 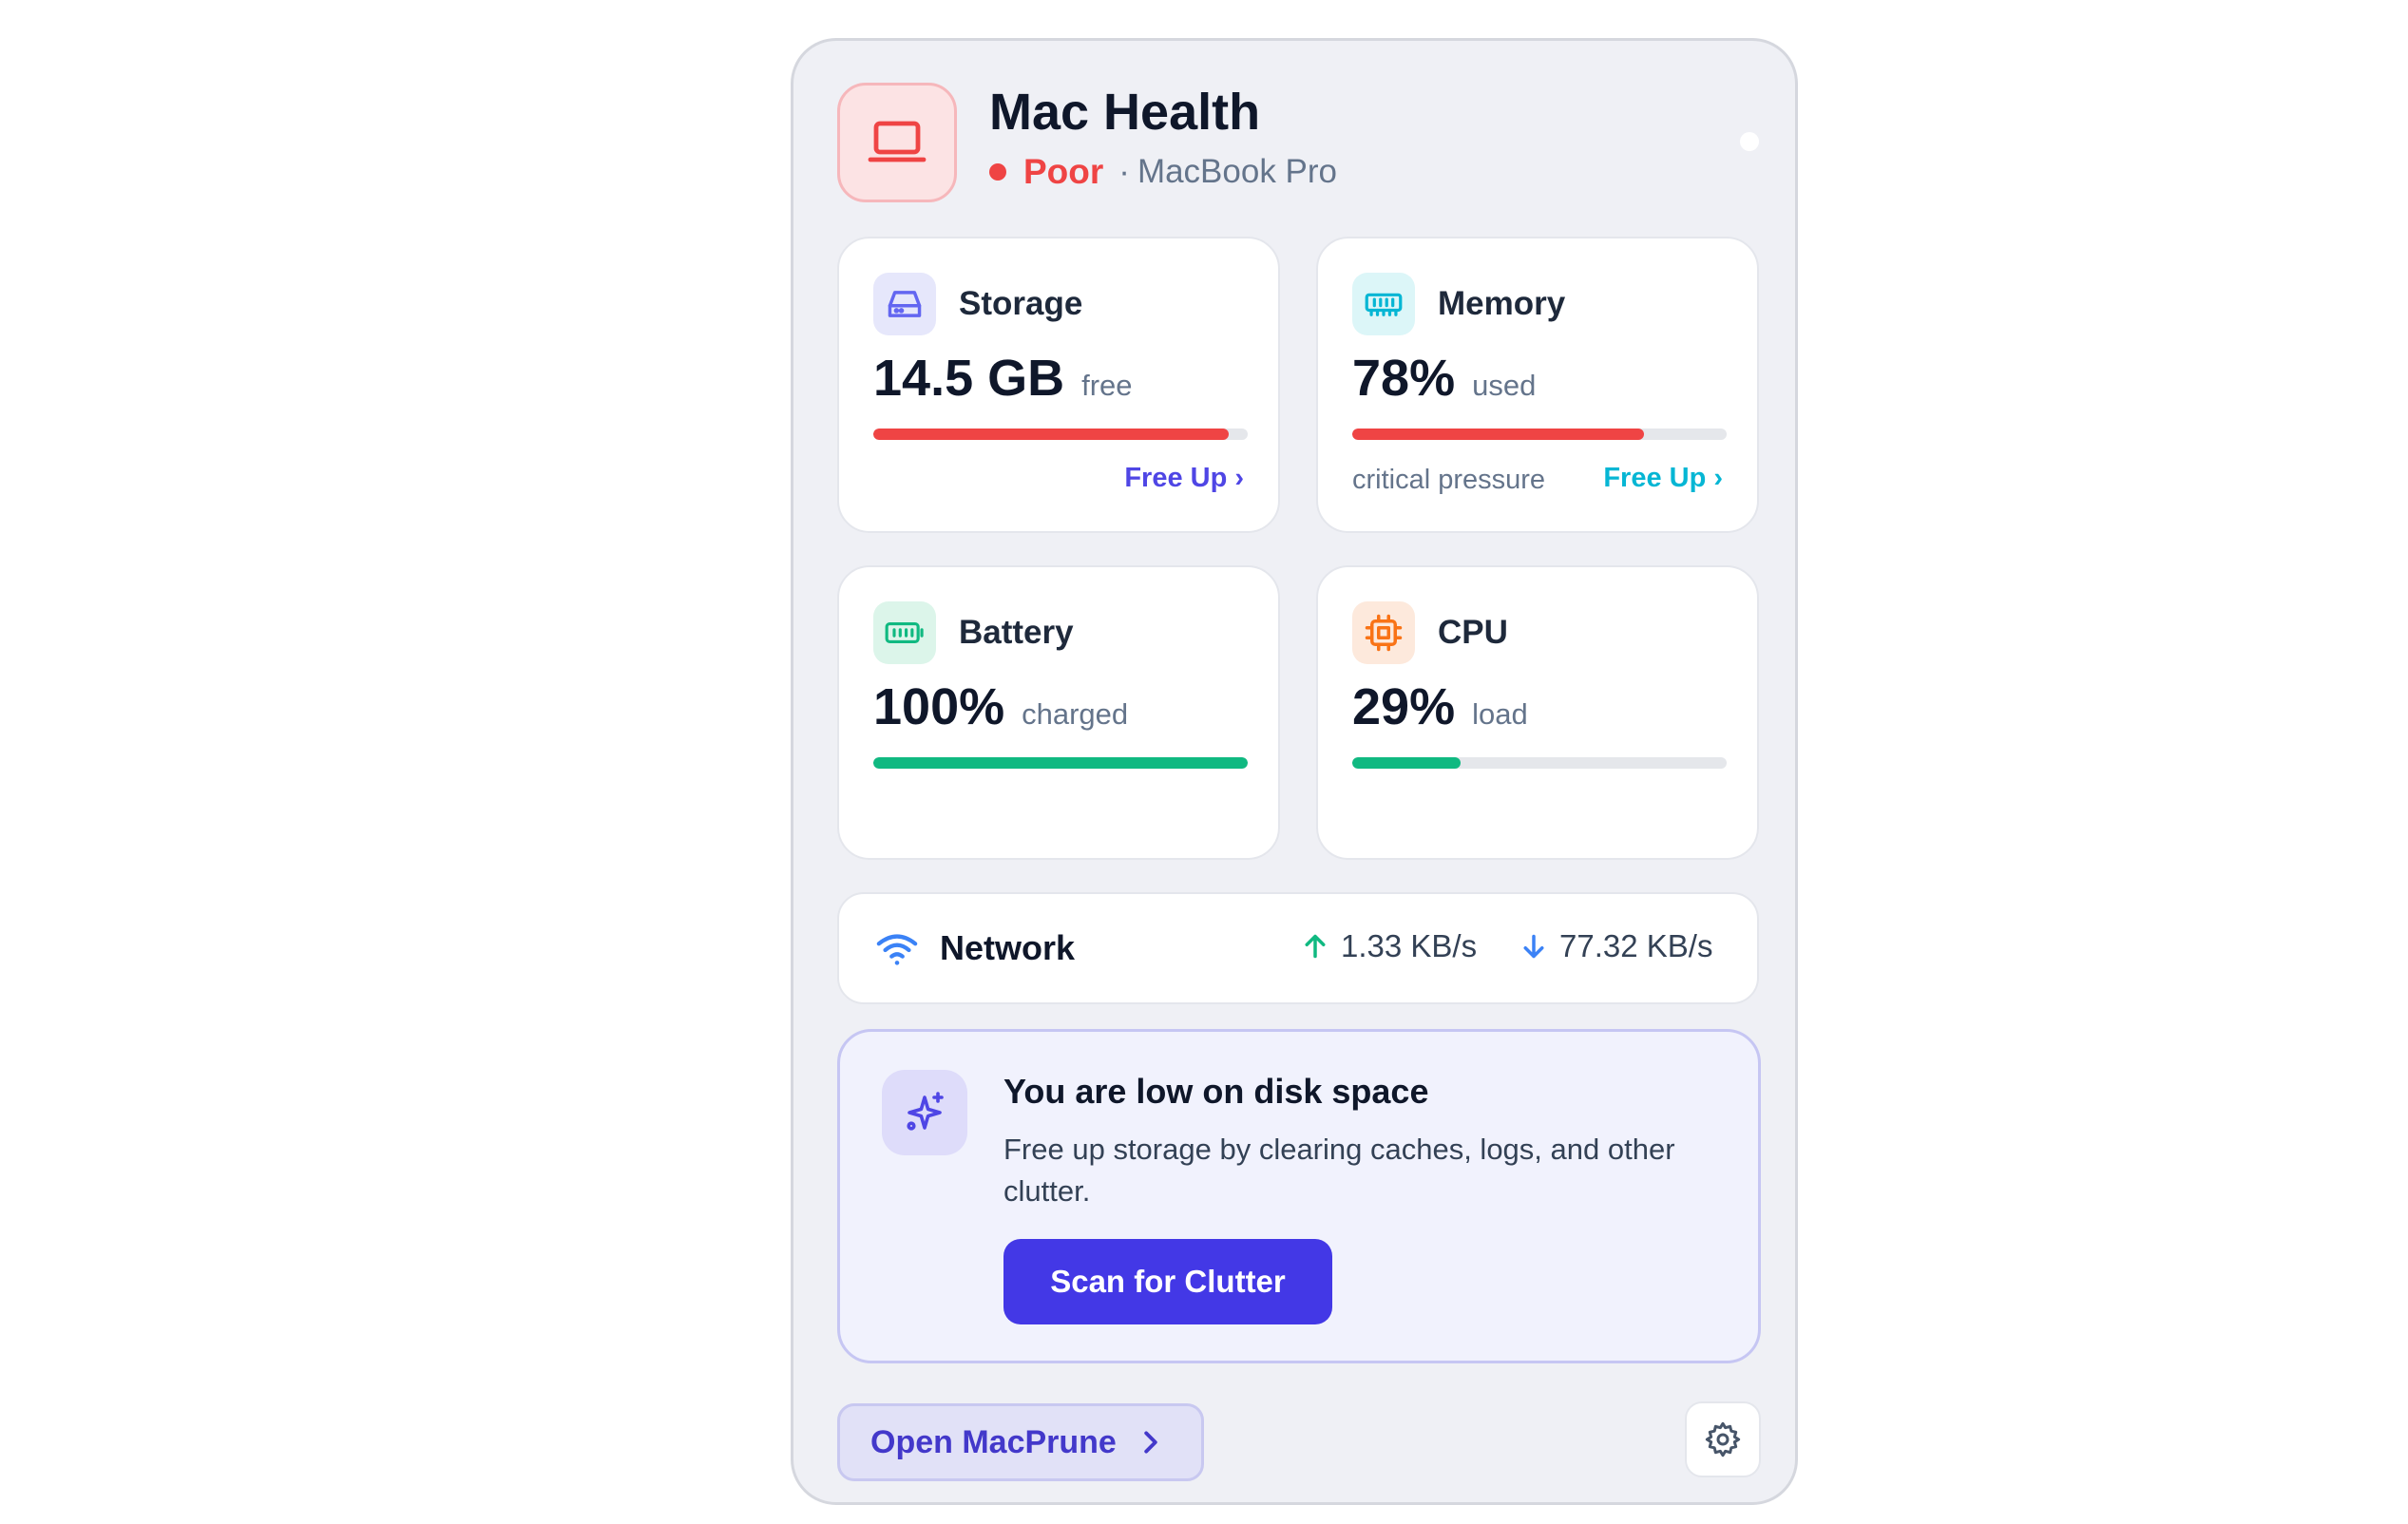 I want to click on upload-value: 1.33 KB/s, so click(x=1409, y=946).